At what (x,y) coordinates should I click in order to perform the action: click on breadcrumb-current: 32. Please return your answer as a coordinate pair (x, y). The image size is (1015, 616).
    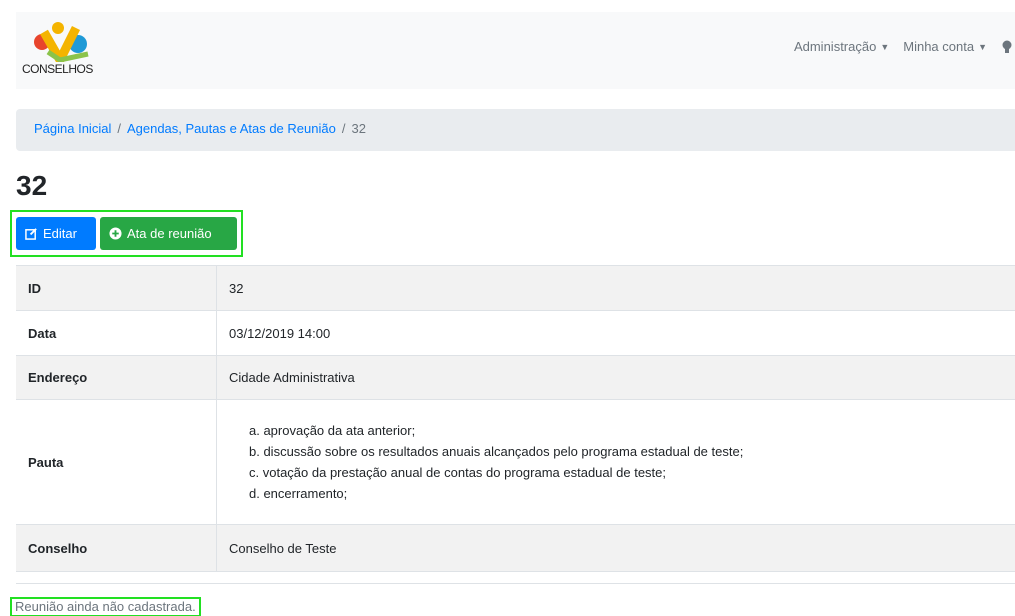
    Looking at the image, I should click on (358, 128).